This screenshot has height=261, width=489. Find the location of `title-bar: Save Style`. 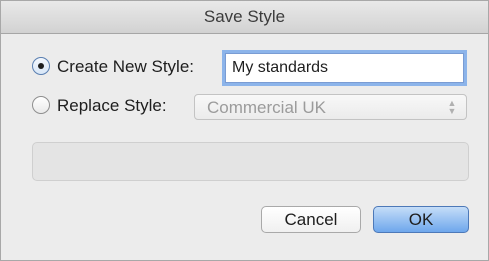

title-bar: Save Style is located at coordinates (244, 17).